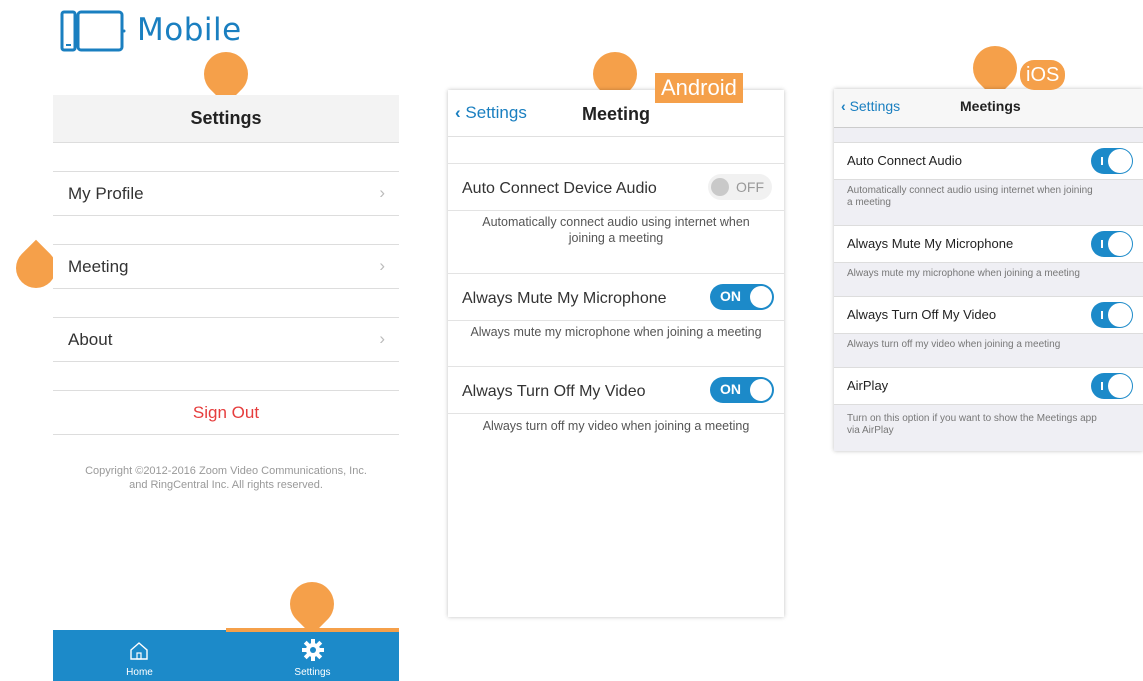 The width and height of the screenshot is (1143, 681). I want to click on setting-row-auto-connect: Auto Connect Device Audio OFF, so click(616, 187).